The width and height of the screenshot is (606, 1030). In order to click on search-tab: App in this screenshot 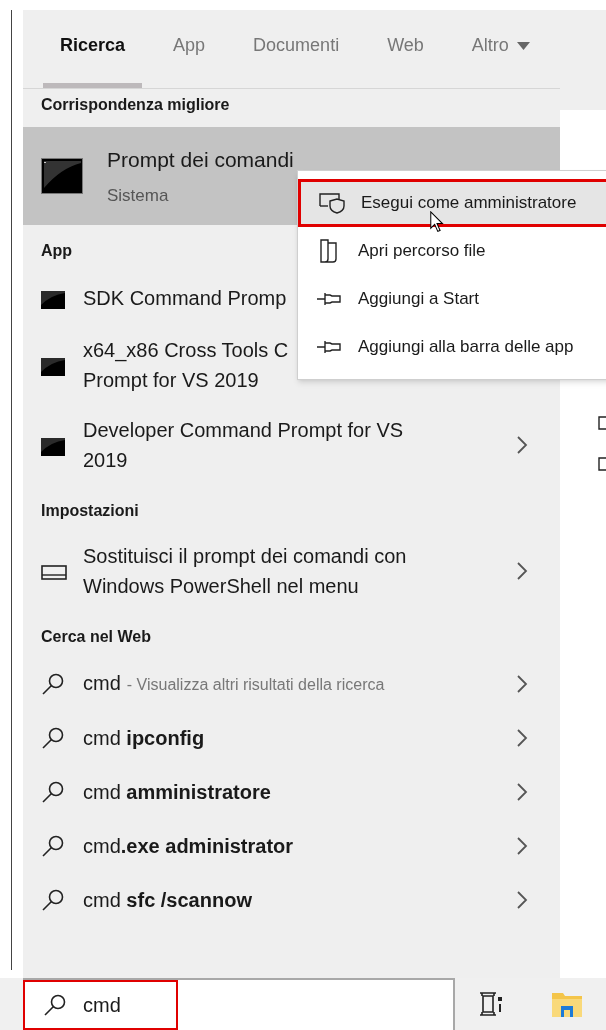, I will do `click(189, 50)`.